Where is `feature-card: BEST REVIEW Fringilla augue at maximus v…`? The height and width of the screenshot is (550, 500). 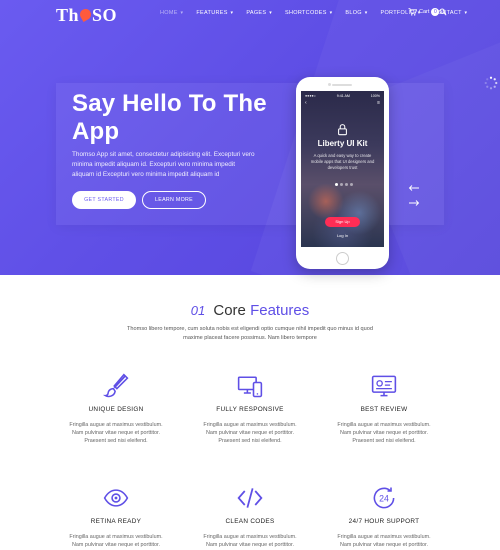
feature-card: BEST REVIEW Fringilla augue at maximus v… is located at coordinates (384, 408).